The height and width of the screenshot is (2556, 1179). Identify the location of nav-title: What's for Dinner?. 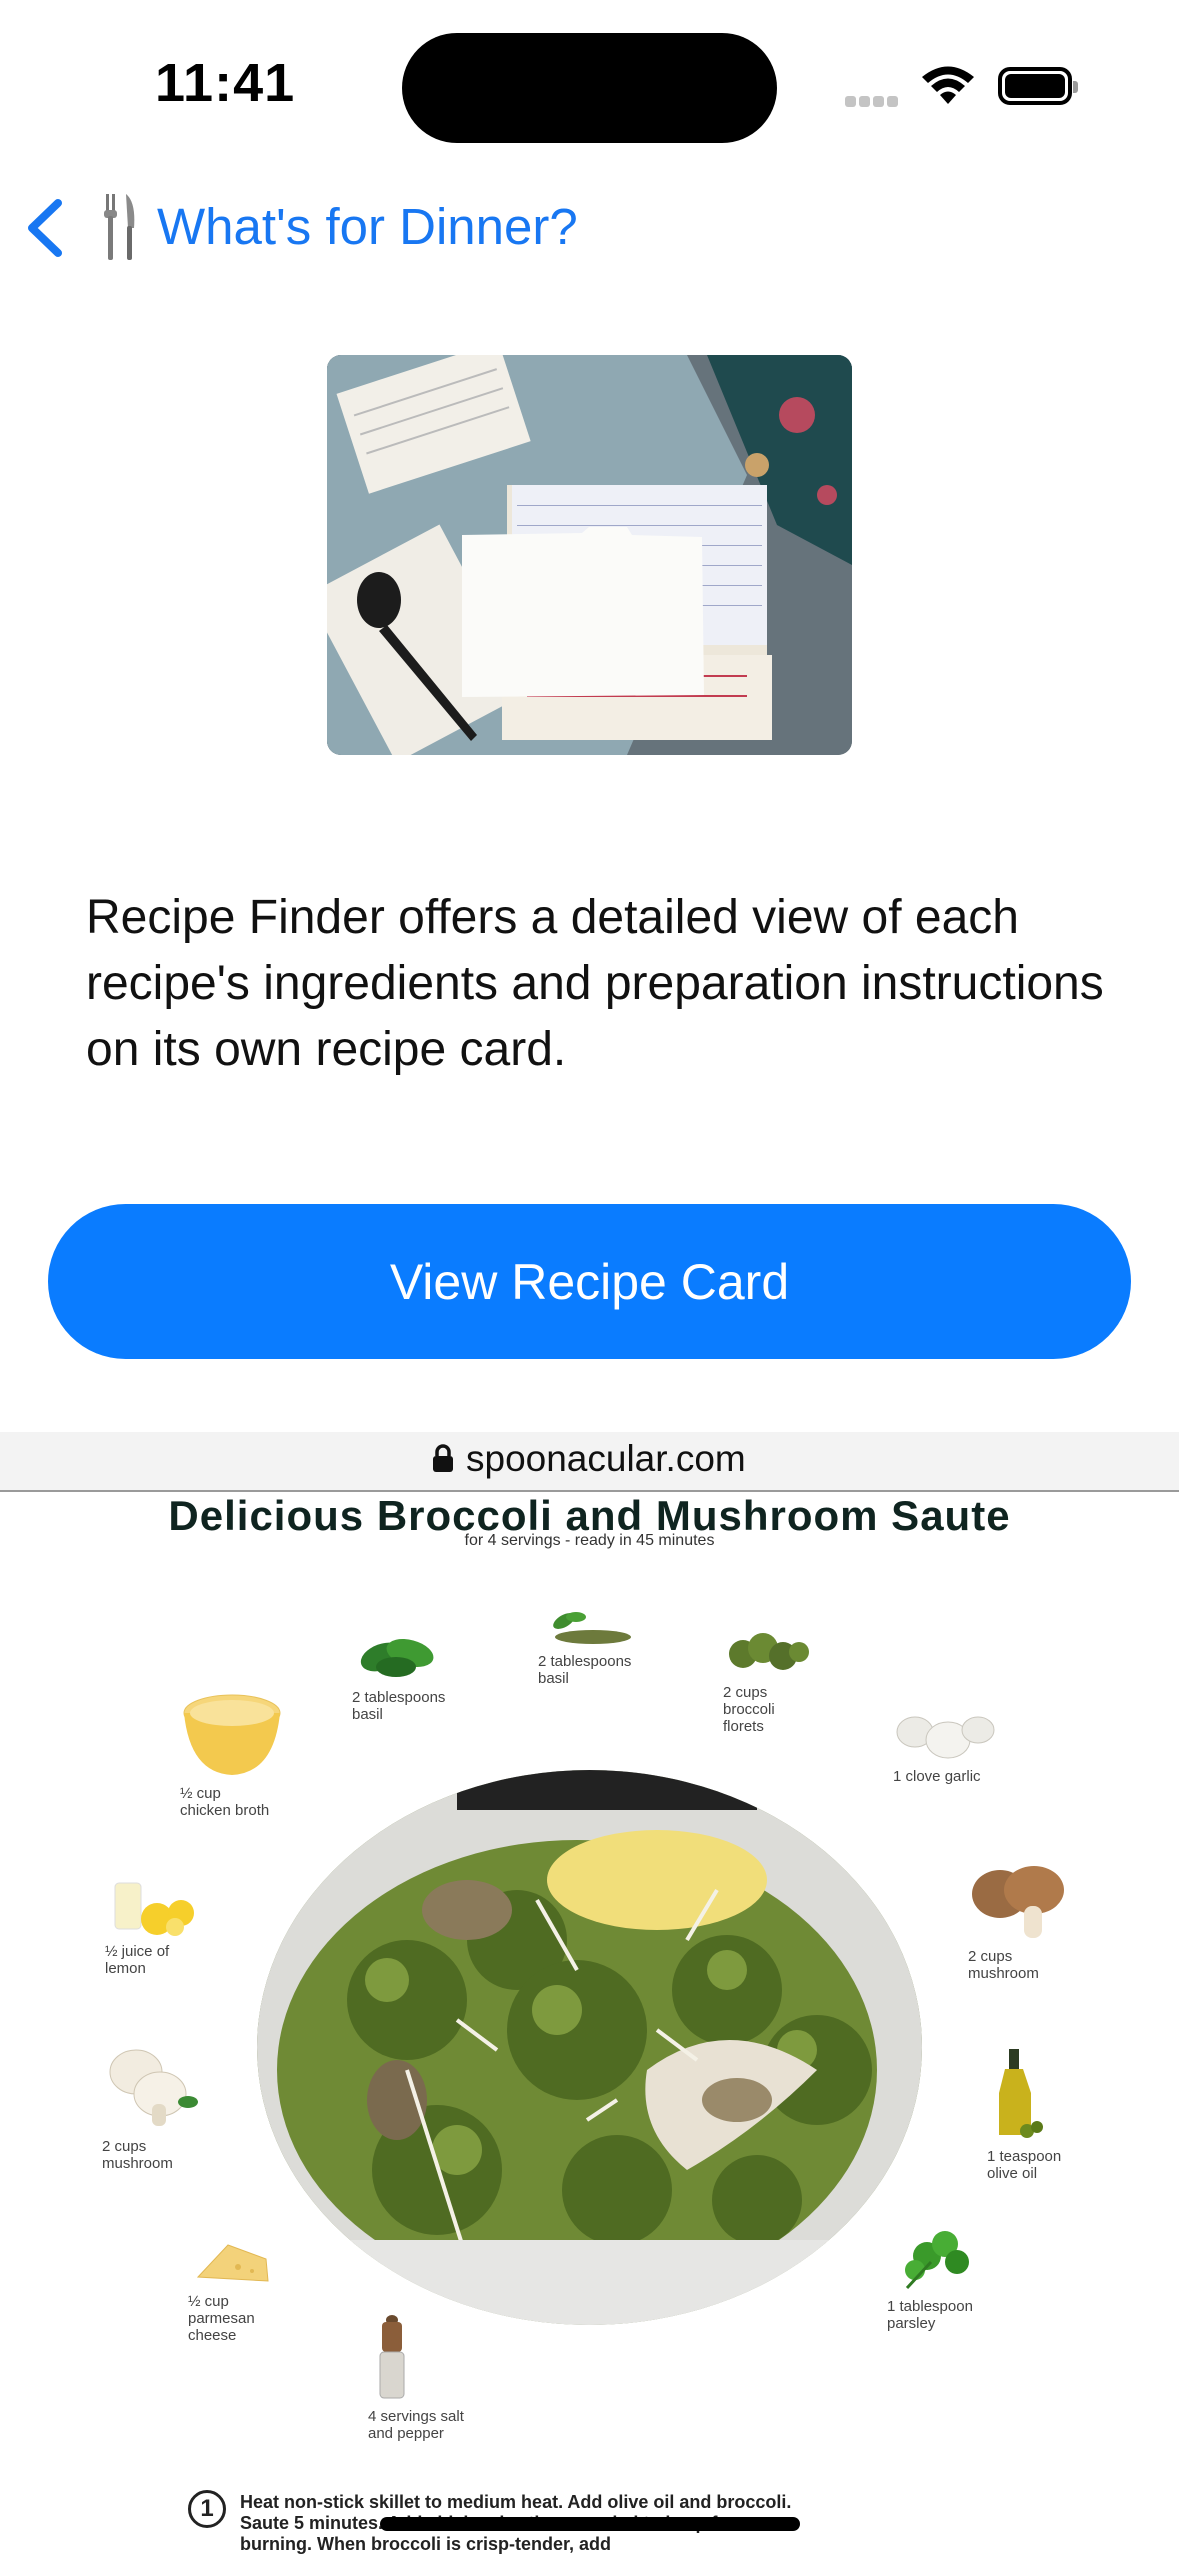
(367, 226).